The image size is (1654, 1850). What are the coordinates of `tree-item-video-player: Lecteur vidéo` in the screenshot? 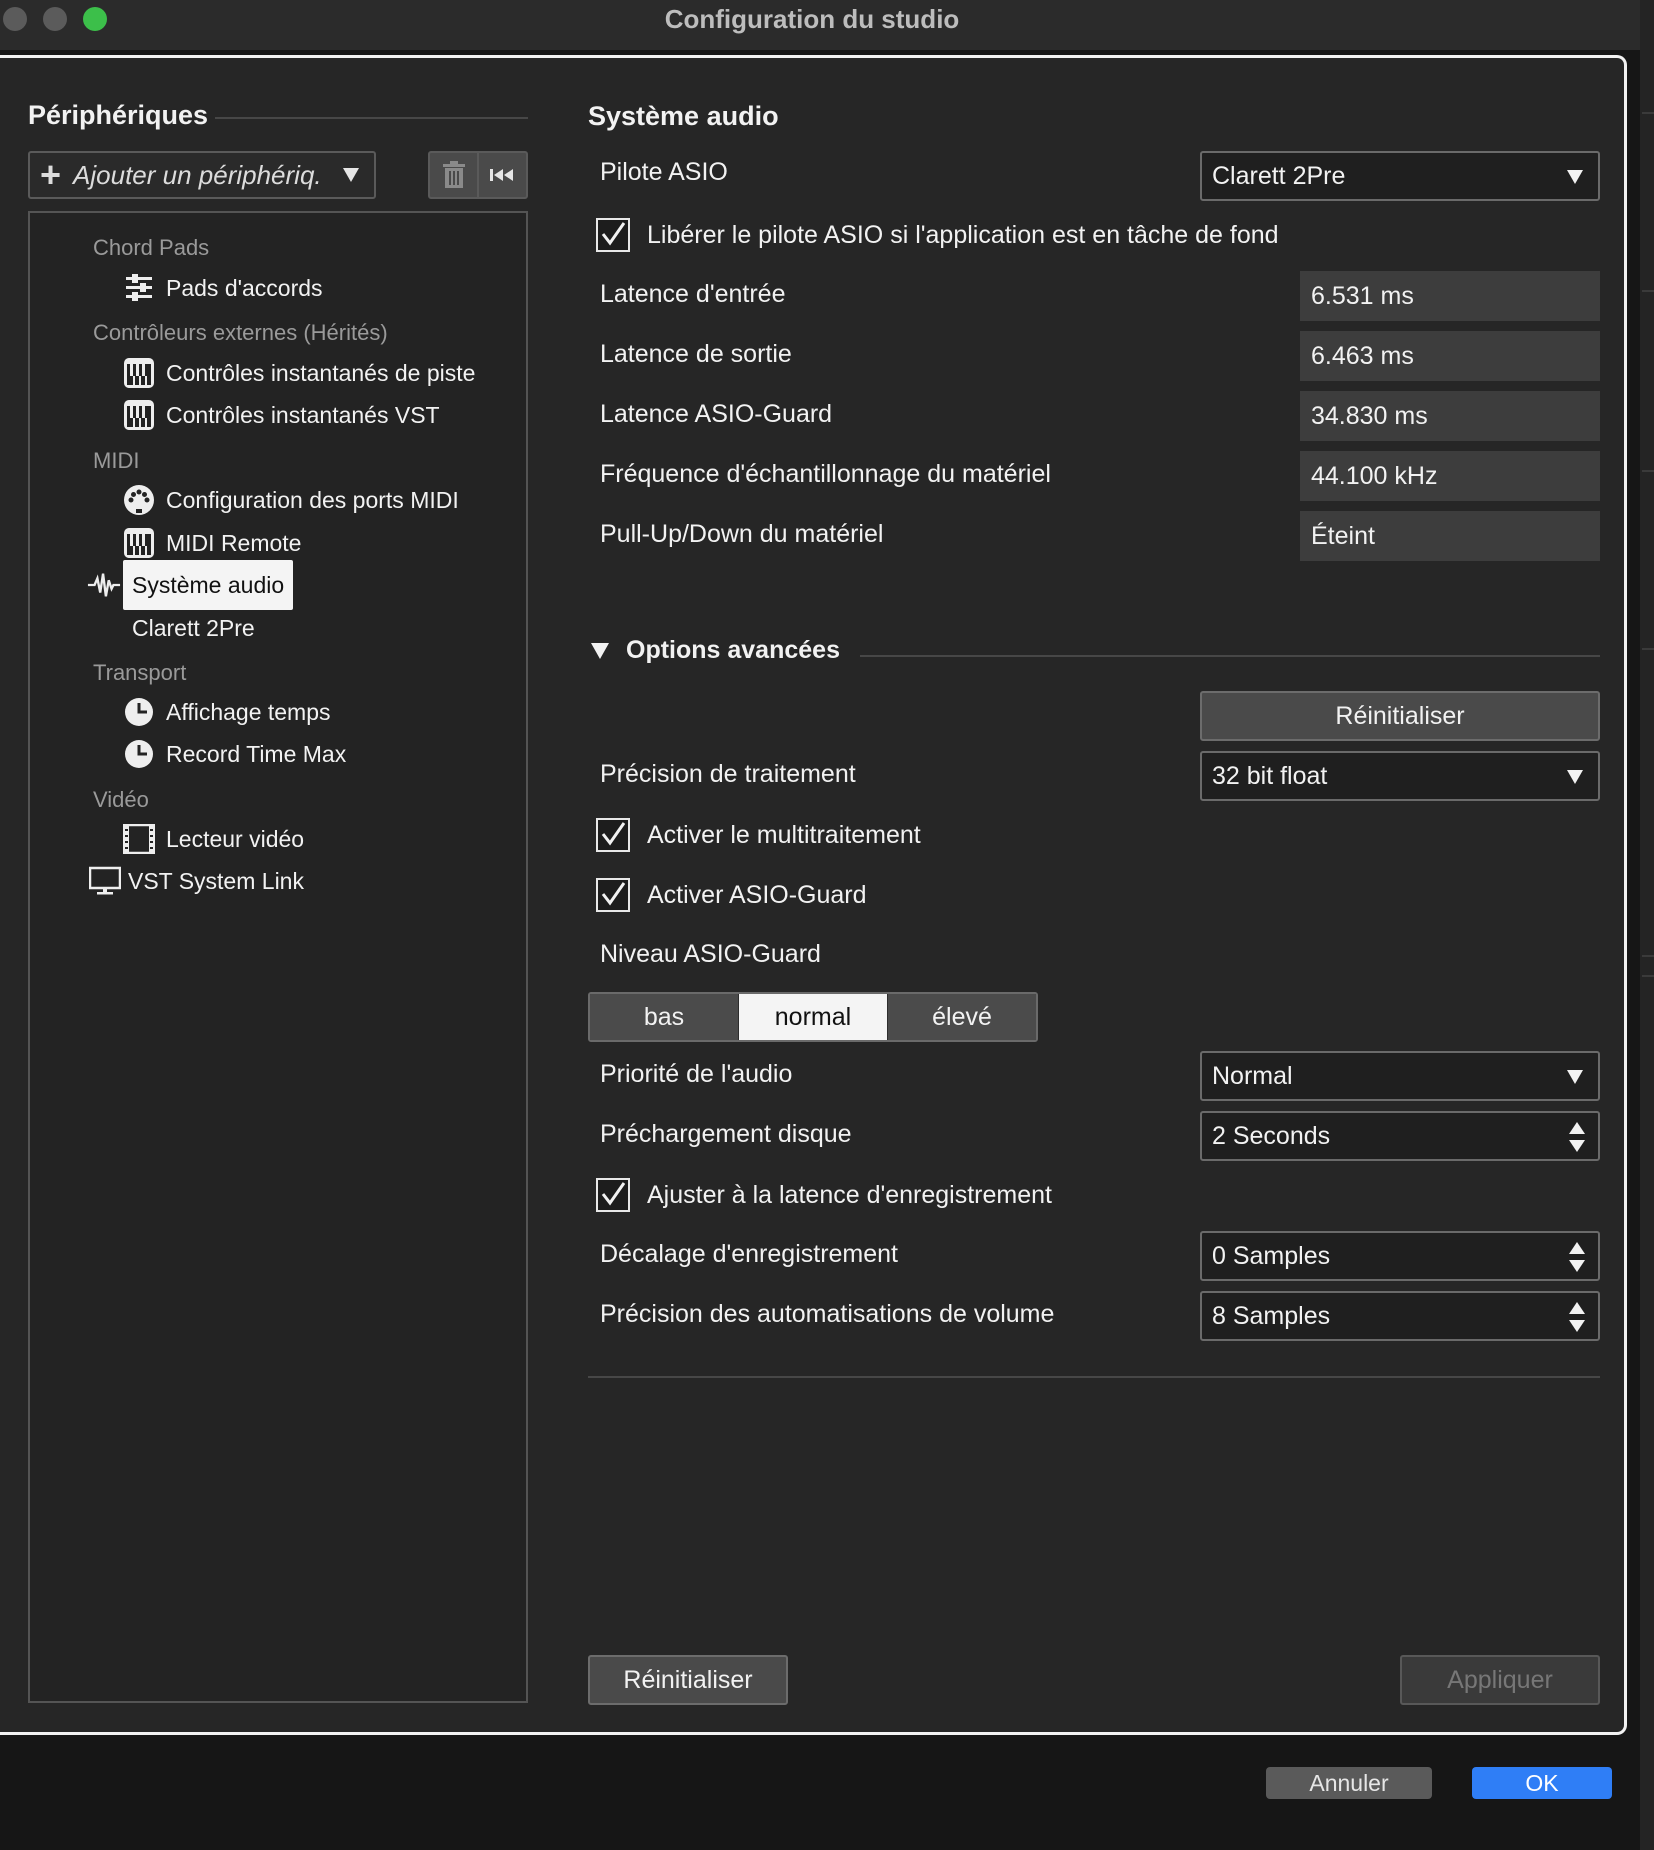 It's located at (213, 839).